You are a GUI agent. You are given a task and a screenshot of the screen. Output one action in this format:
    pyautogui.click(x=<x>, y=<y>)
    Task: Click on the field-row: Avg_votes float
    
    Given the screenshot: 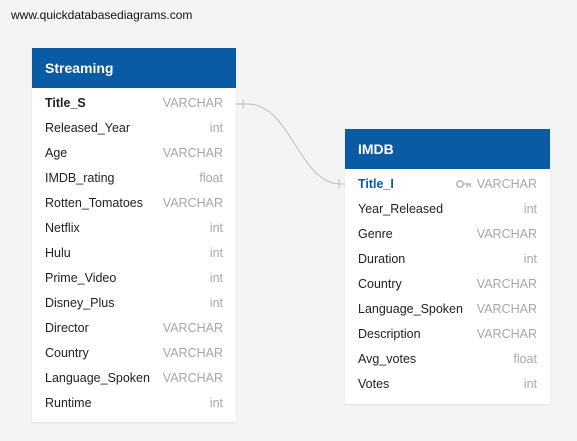 What is the action you would take?
    pyautogui.click(x=447, y=359)
    